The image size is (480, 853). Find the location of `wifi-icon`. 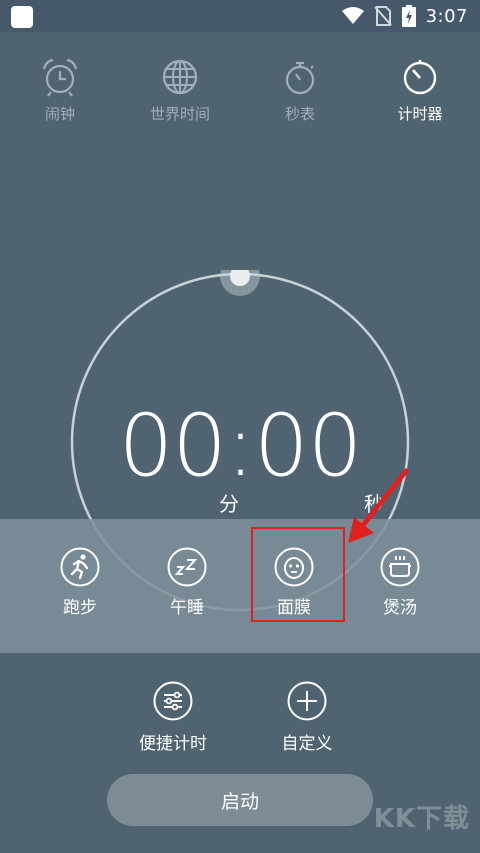

wifi-icon is located at coordinates (352, 15).